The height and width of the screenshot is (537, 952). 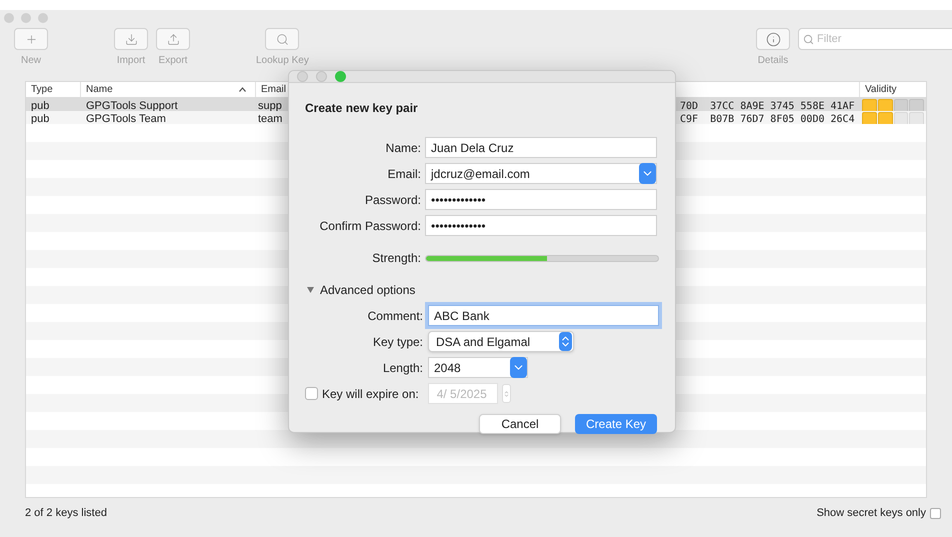 I want to click on toolbar-label: New, so click(x=30, y=61).